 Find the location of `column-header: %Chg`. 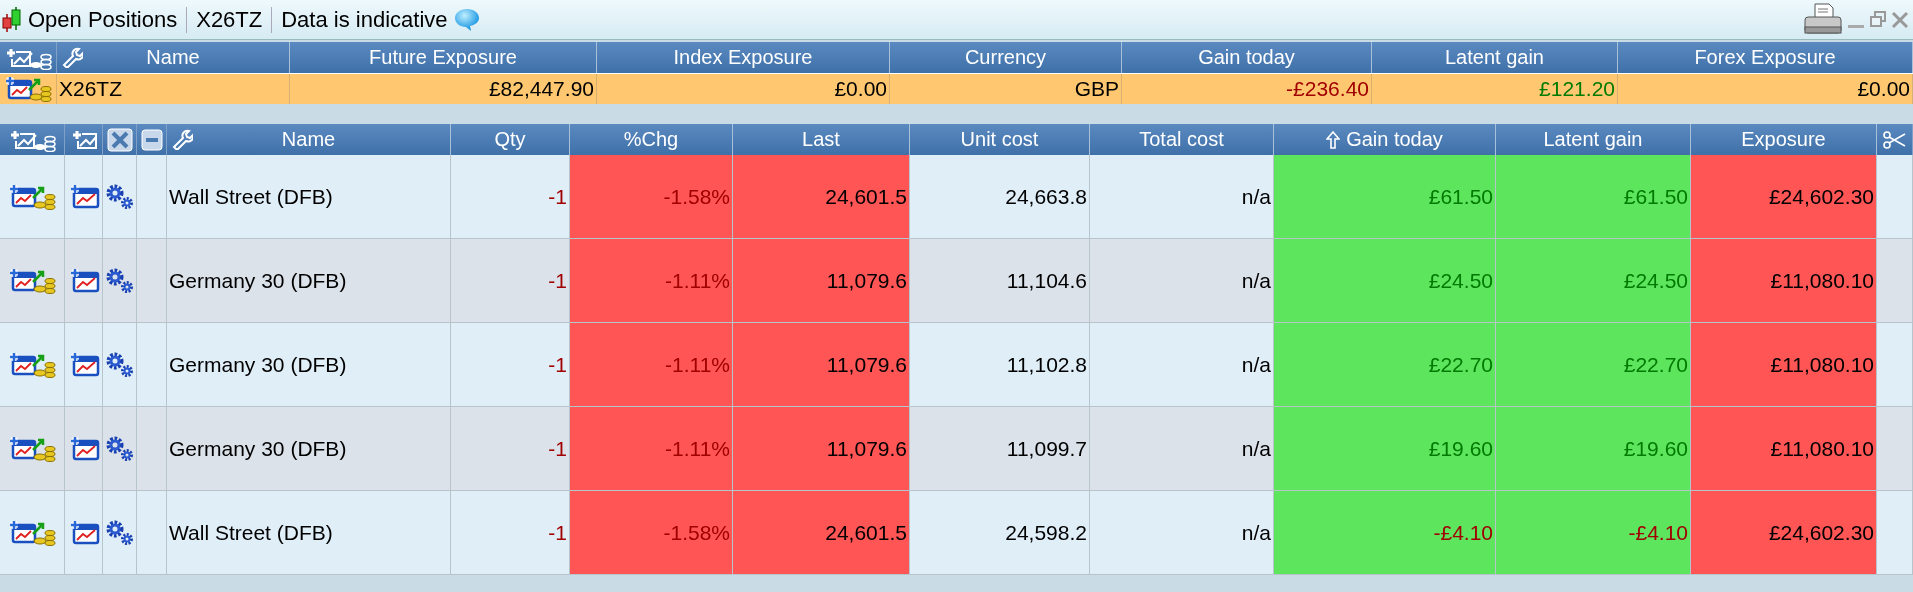

column-header: %Chg is located at coordinates (651, 139).